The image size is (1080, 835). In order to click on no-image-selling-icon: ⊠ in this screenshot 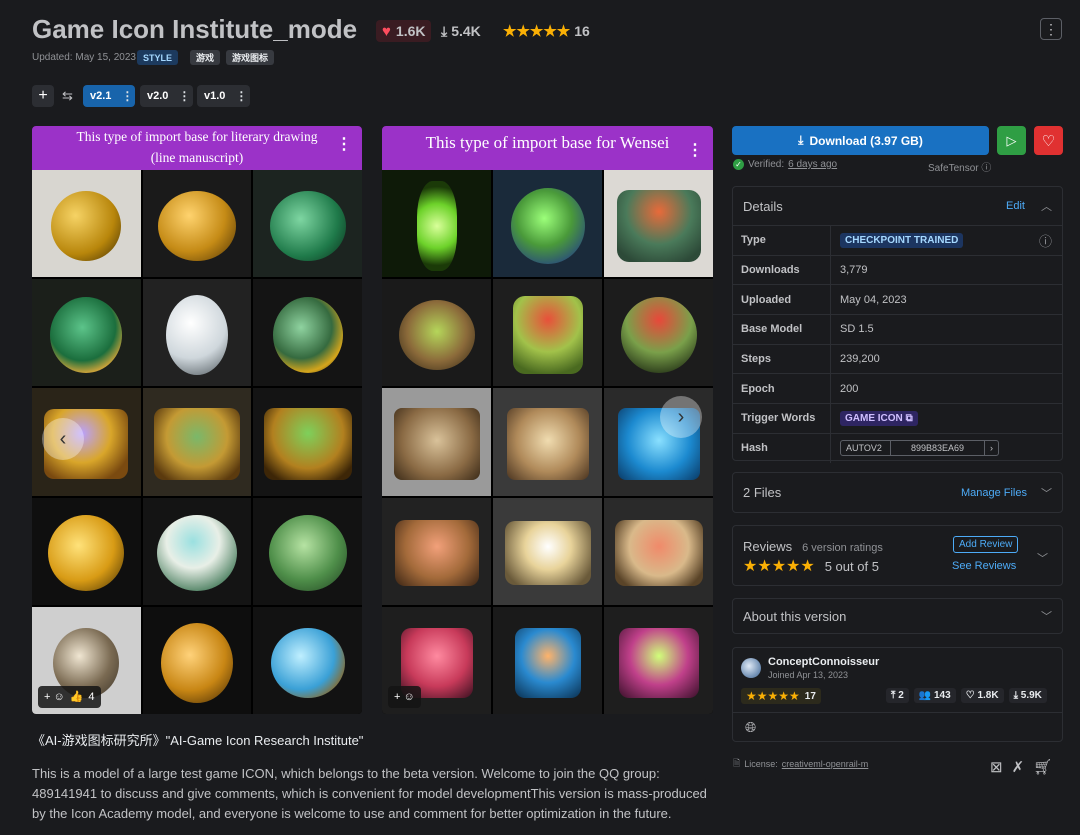, I will do `click(996, 767)`.